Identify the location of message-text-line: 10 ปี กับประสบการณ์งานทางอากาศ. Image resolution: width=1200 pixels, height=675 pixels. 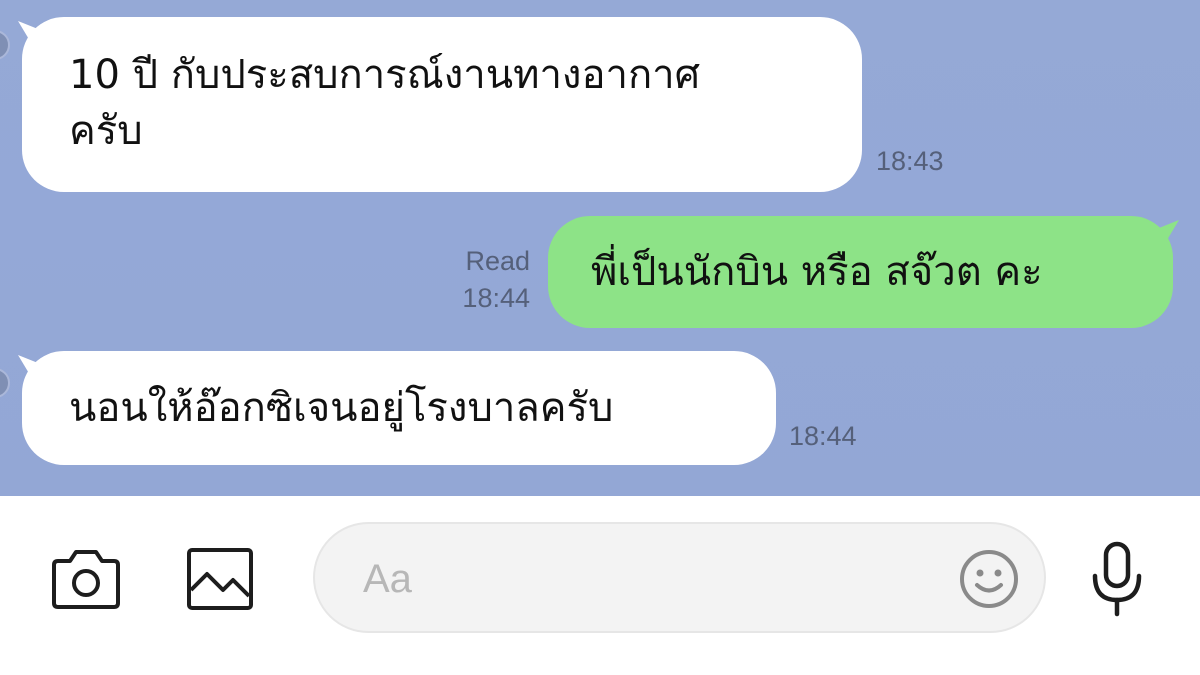
(385, 75).